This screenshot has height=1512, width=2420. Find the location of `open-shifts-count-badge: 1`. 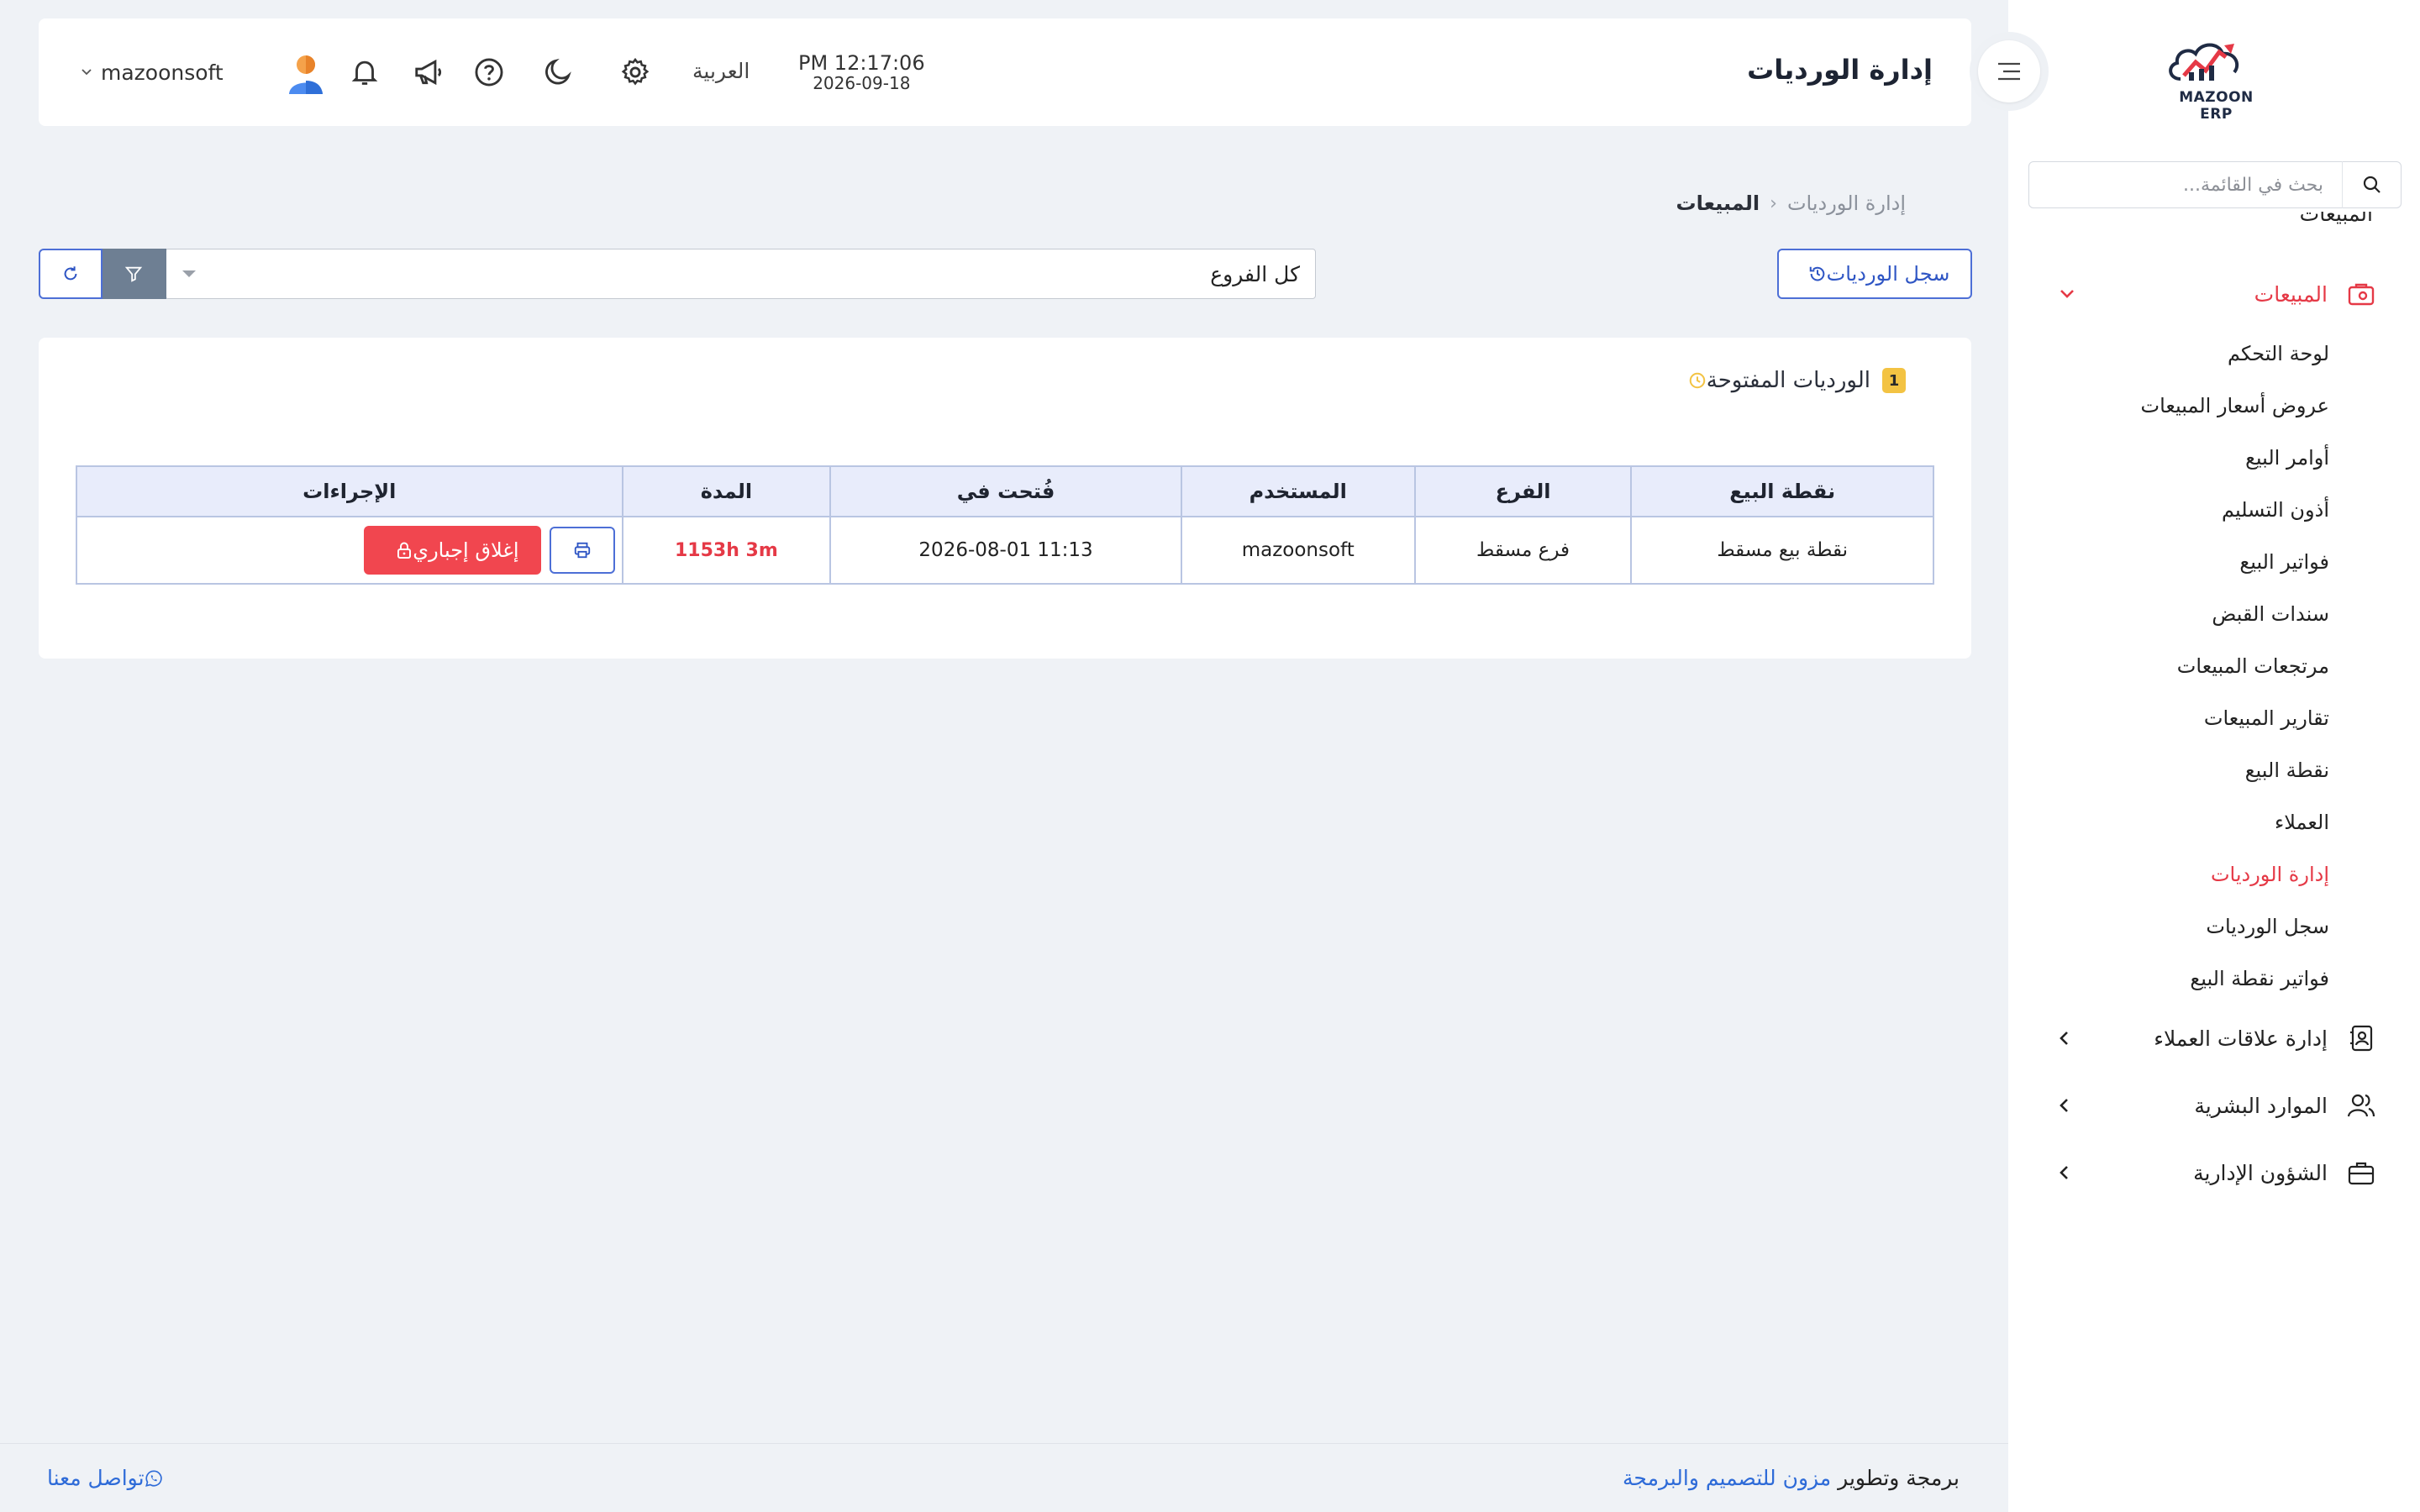

open-shifts-count-badge: 1 is located at coordinates (1894, 380).